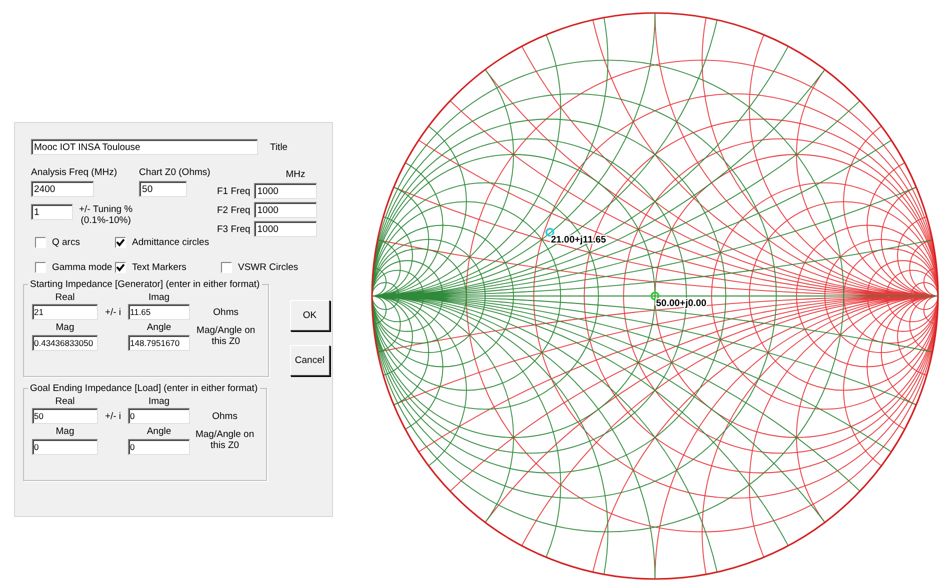 The image size is (945, 587). What do you see at coordinates (159, 312) in the screenshot?
I see `imag-field: 11.65` at bounding box center [159, 312].